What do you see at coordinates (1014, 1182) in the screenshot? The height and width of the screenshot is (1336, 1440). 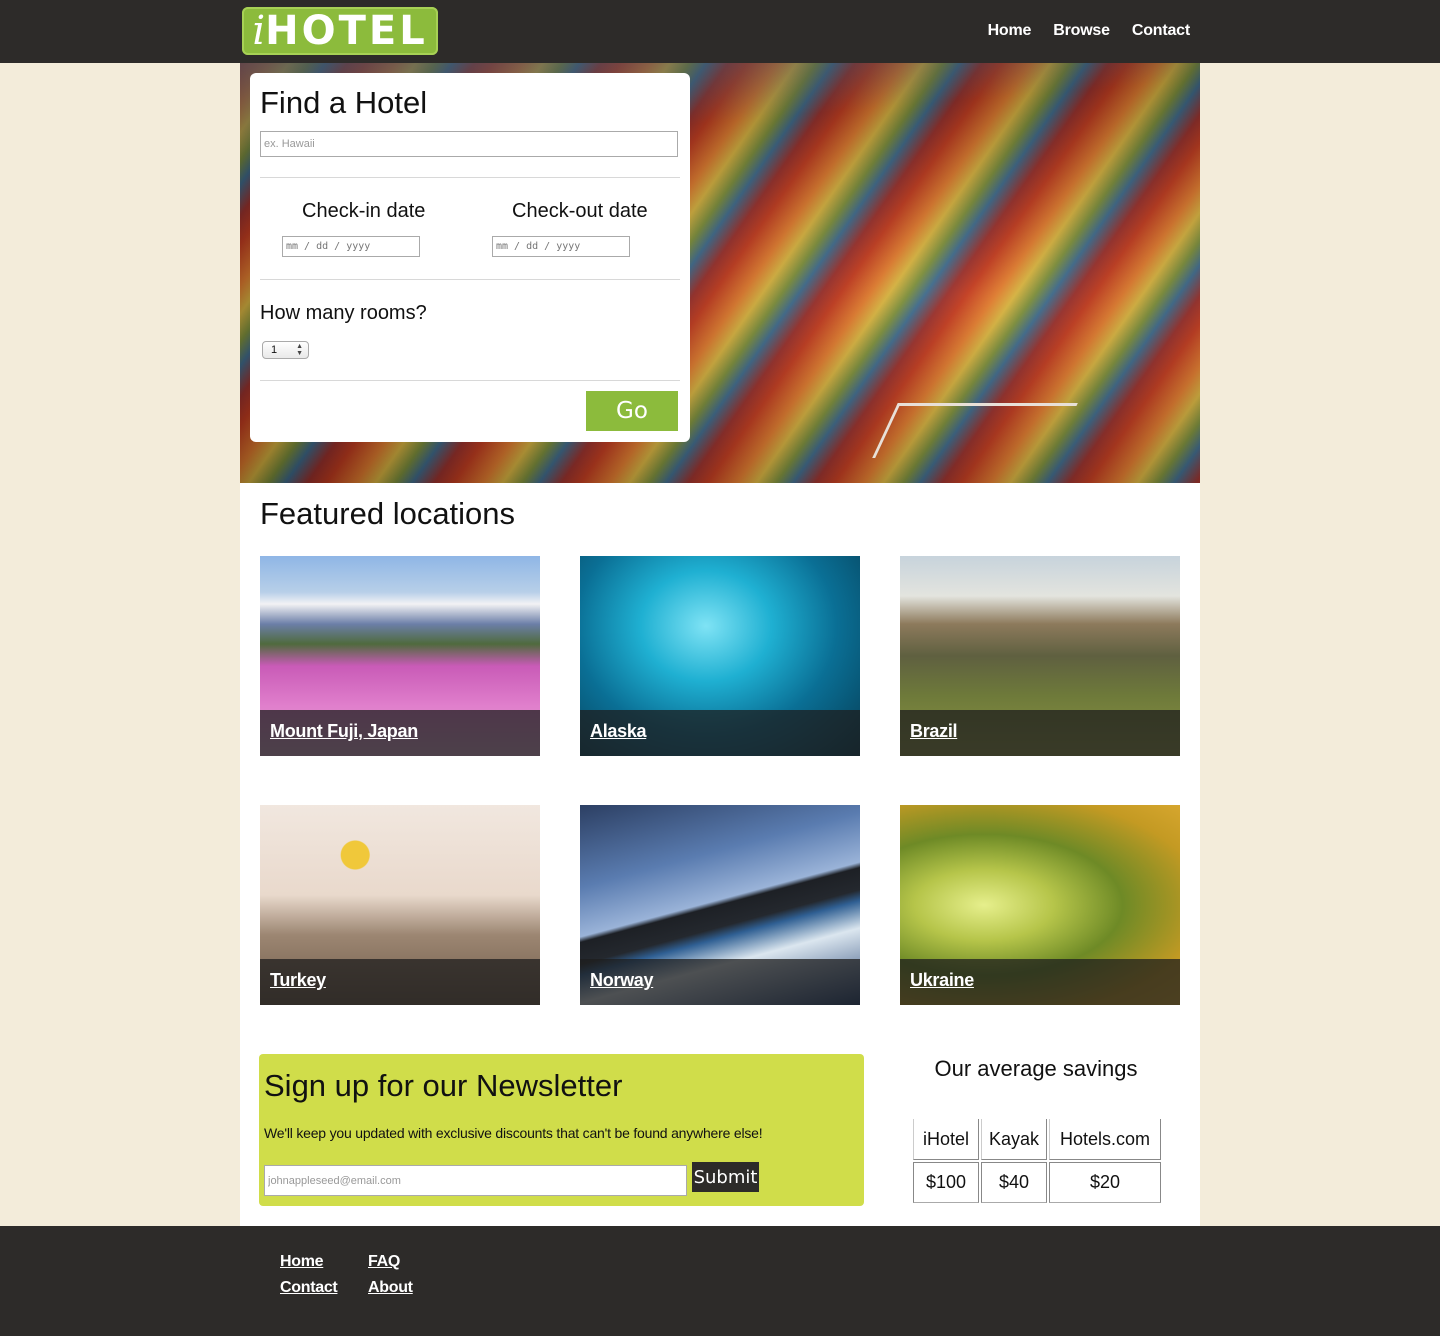 I see `savings-value-cell: $40` at bounding box center [1014, 1182].